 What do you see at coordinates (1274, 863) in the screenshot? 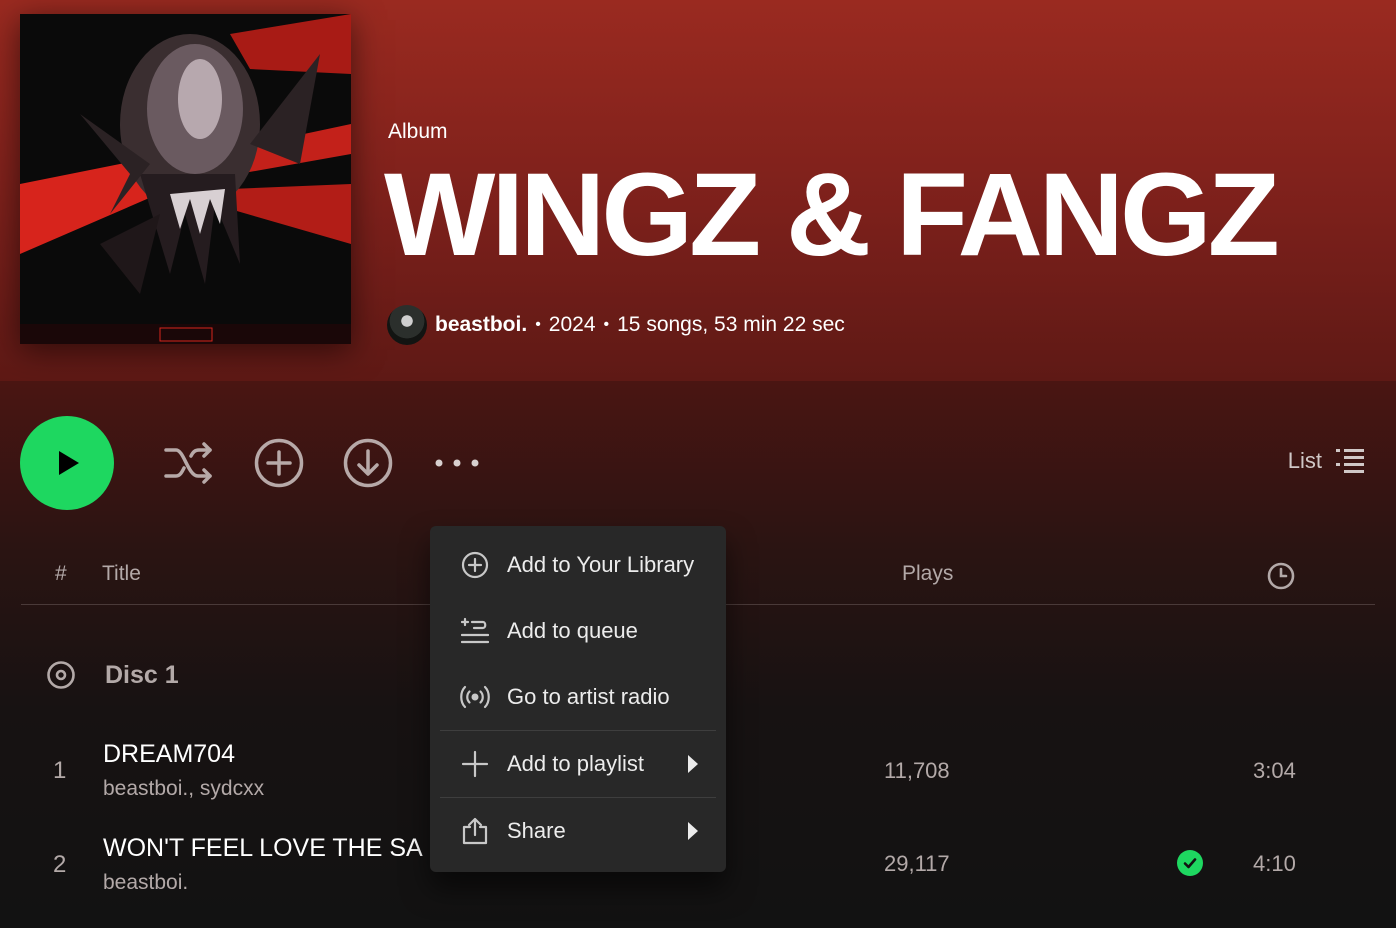
I see `track-duration: 4:10` at bounding box center [1274, 863].